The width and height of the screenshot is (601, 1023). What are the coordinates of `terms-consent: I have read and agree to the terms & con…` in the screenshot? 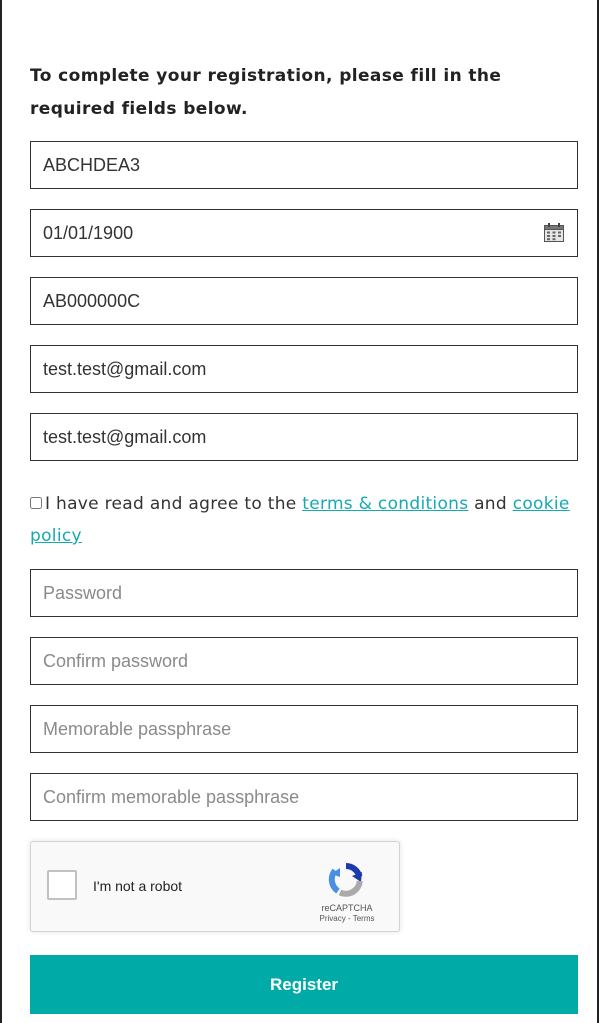 It's located at (306, 520).